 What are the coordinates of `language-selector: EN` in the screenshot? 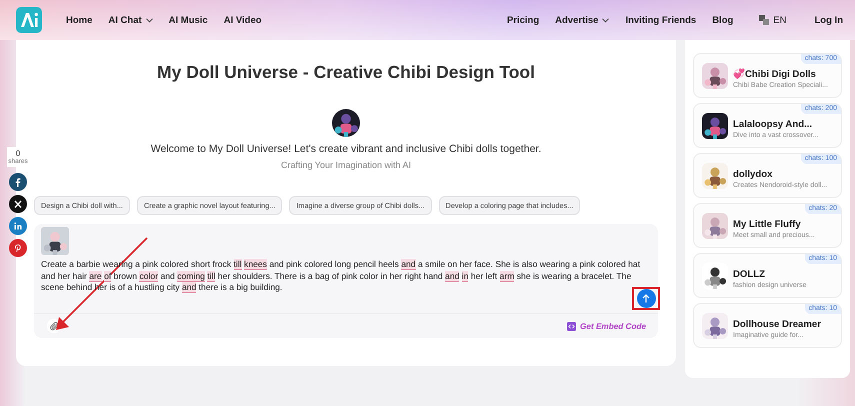 It's located at (772, 20).